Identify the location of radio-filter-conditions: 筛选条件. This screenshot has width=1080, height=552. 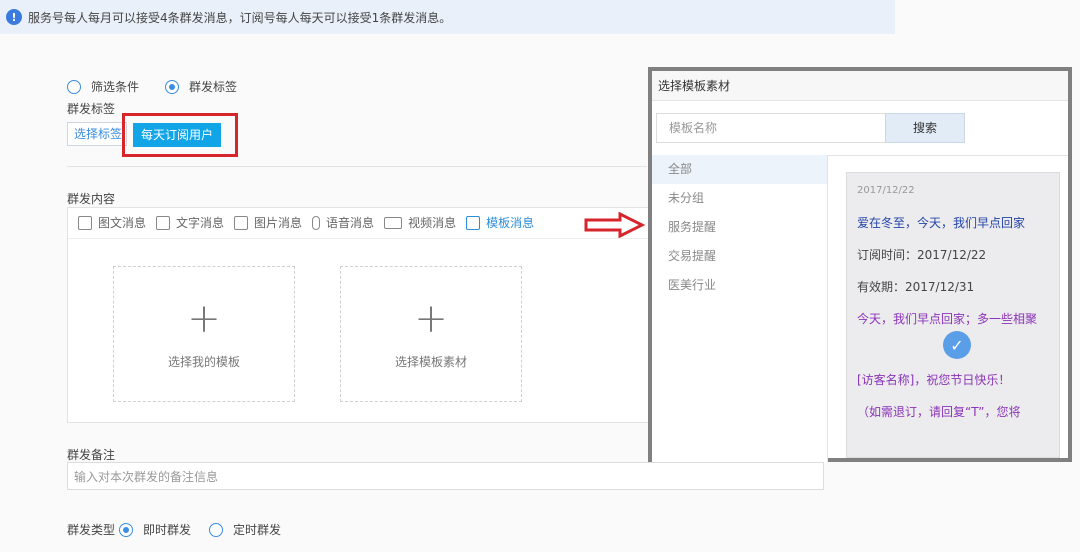
(103, 86).